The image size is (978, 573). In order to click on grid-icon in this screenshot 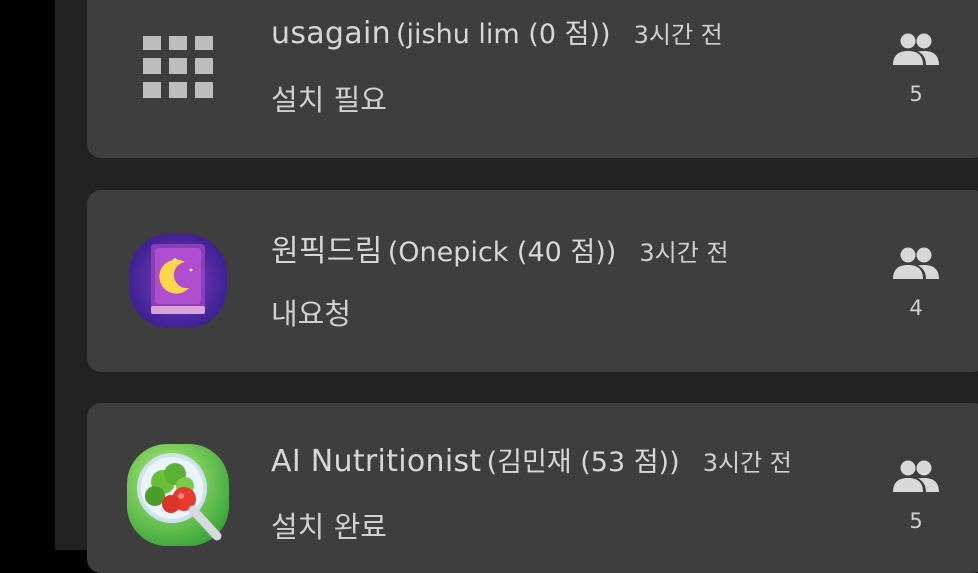, I will do `click(178, 81)`.